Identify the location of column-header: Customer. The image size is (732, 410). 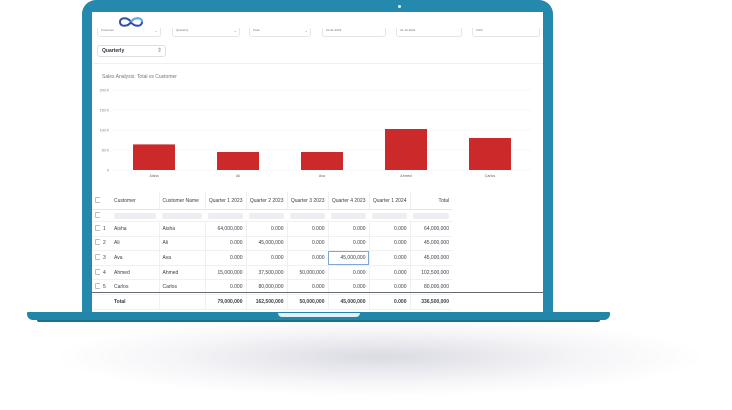
(135, 201).